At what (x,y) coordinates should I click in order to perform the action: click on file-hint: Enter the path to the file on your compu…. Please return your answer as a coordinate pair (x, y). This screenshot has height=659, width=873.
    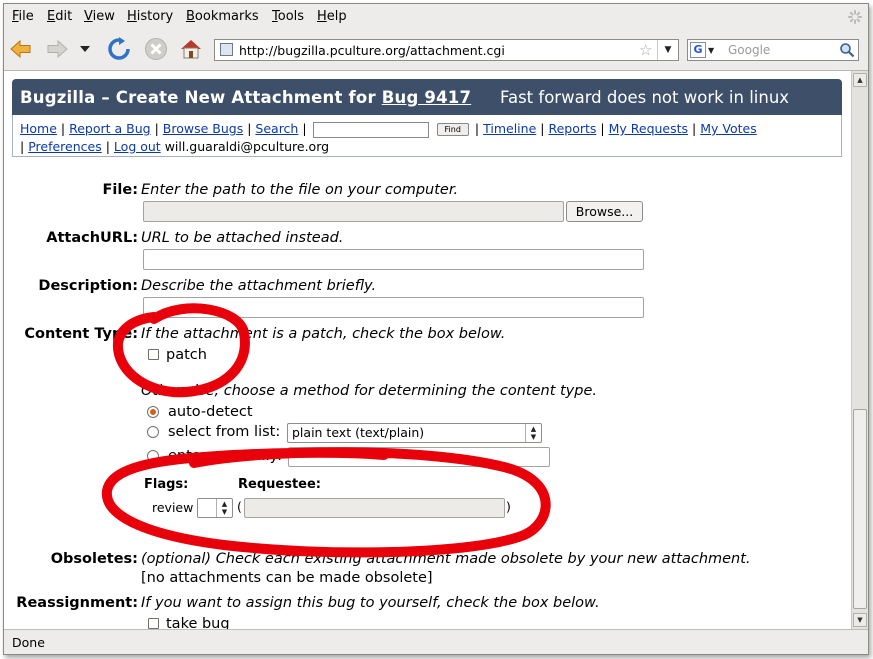
    Looking at the image, I should click on (300, 190).